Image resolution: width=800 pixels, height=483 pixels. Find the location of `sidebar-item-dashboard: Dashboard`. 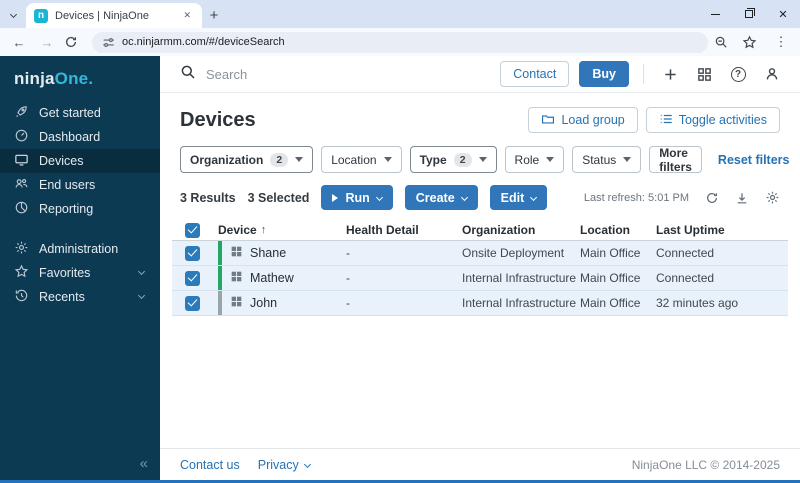

sidebar-item-dashboard: Dashboard is located at coordinates (80, 137).